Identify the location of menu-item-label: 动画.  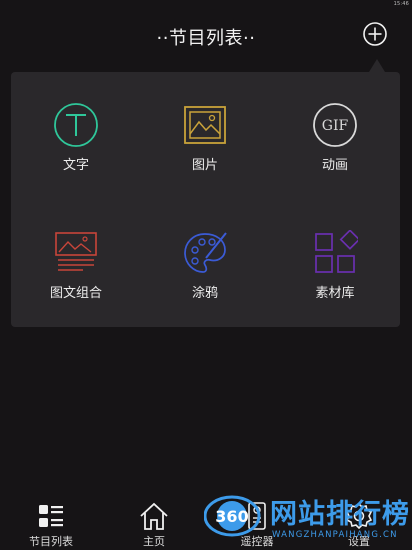
(334, 165).